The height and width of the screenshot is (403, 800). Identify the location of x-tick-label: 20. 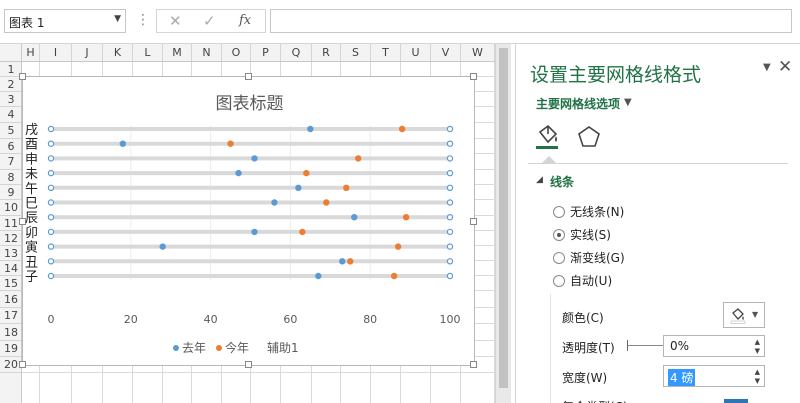
(131, 319).